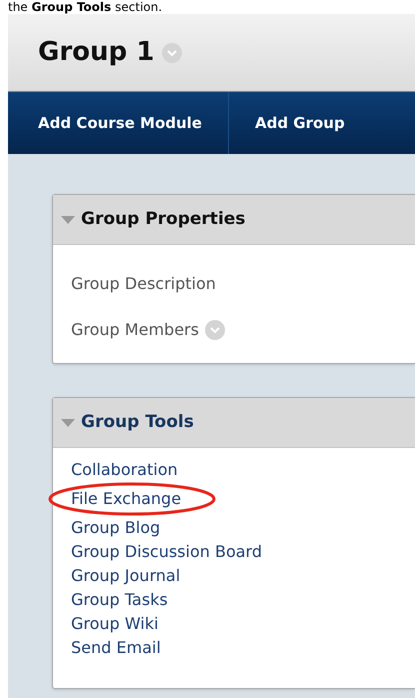 The width and height of the screenshot is (415, 698). Describe the element at coordinates (143, 284) in the screenshot. I see `panel-link: Group Description` at that location.